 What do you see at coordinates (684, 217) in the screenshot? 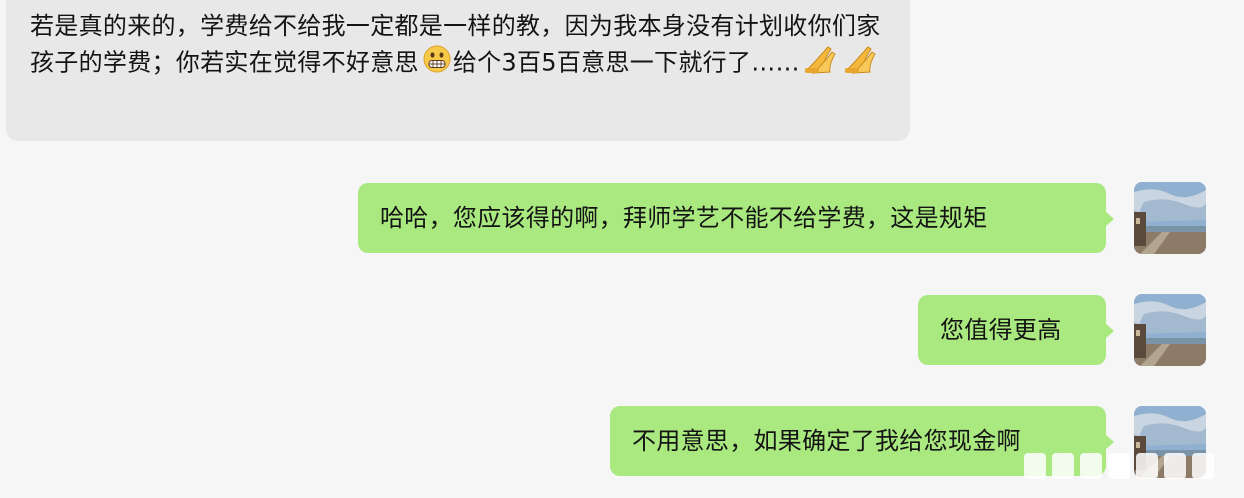
I see `outgoing-message-text: 哈哈，您应该得的啊，拜师学艺不能不给学费，这是规矩` at bounding box center [684, 217].